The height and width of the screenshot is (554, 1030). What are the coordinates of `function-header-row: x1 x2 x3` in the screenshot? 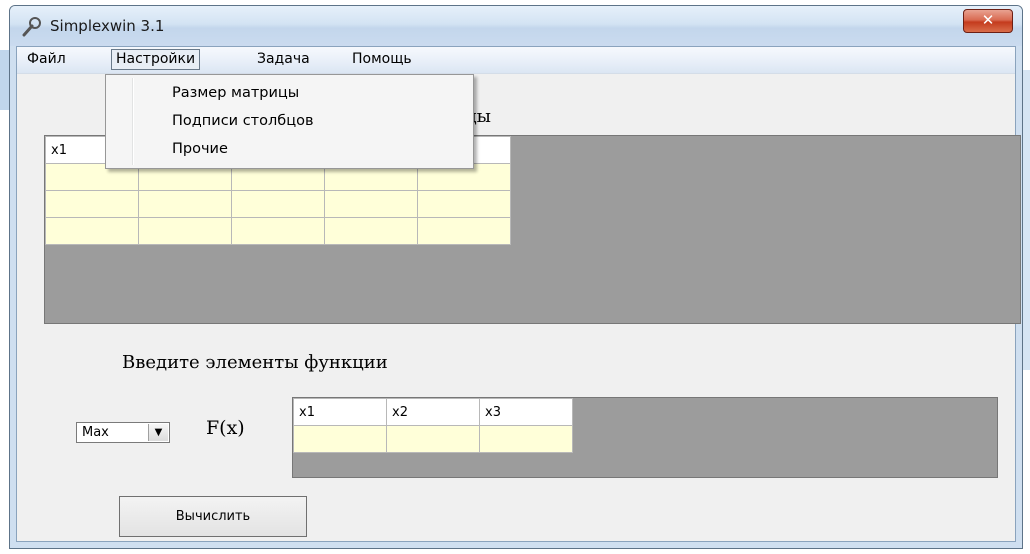 It's located at (433, 412).